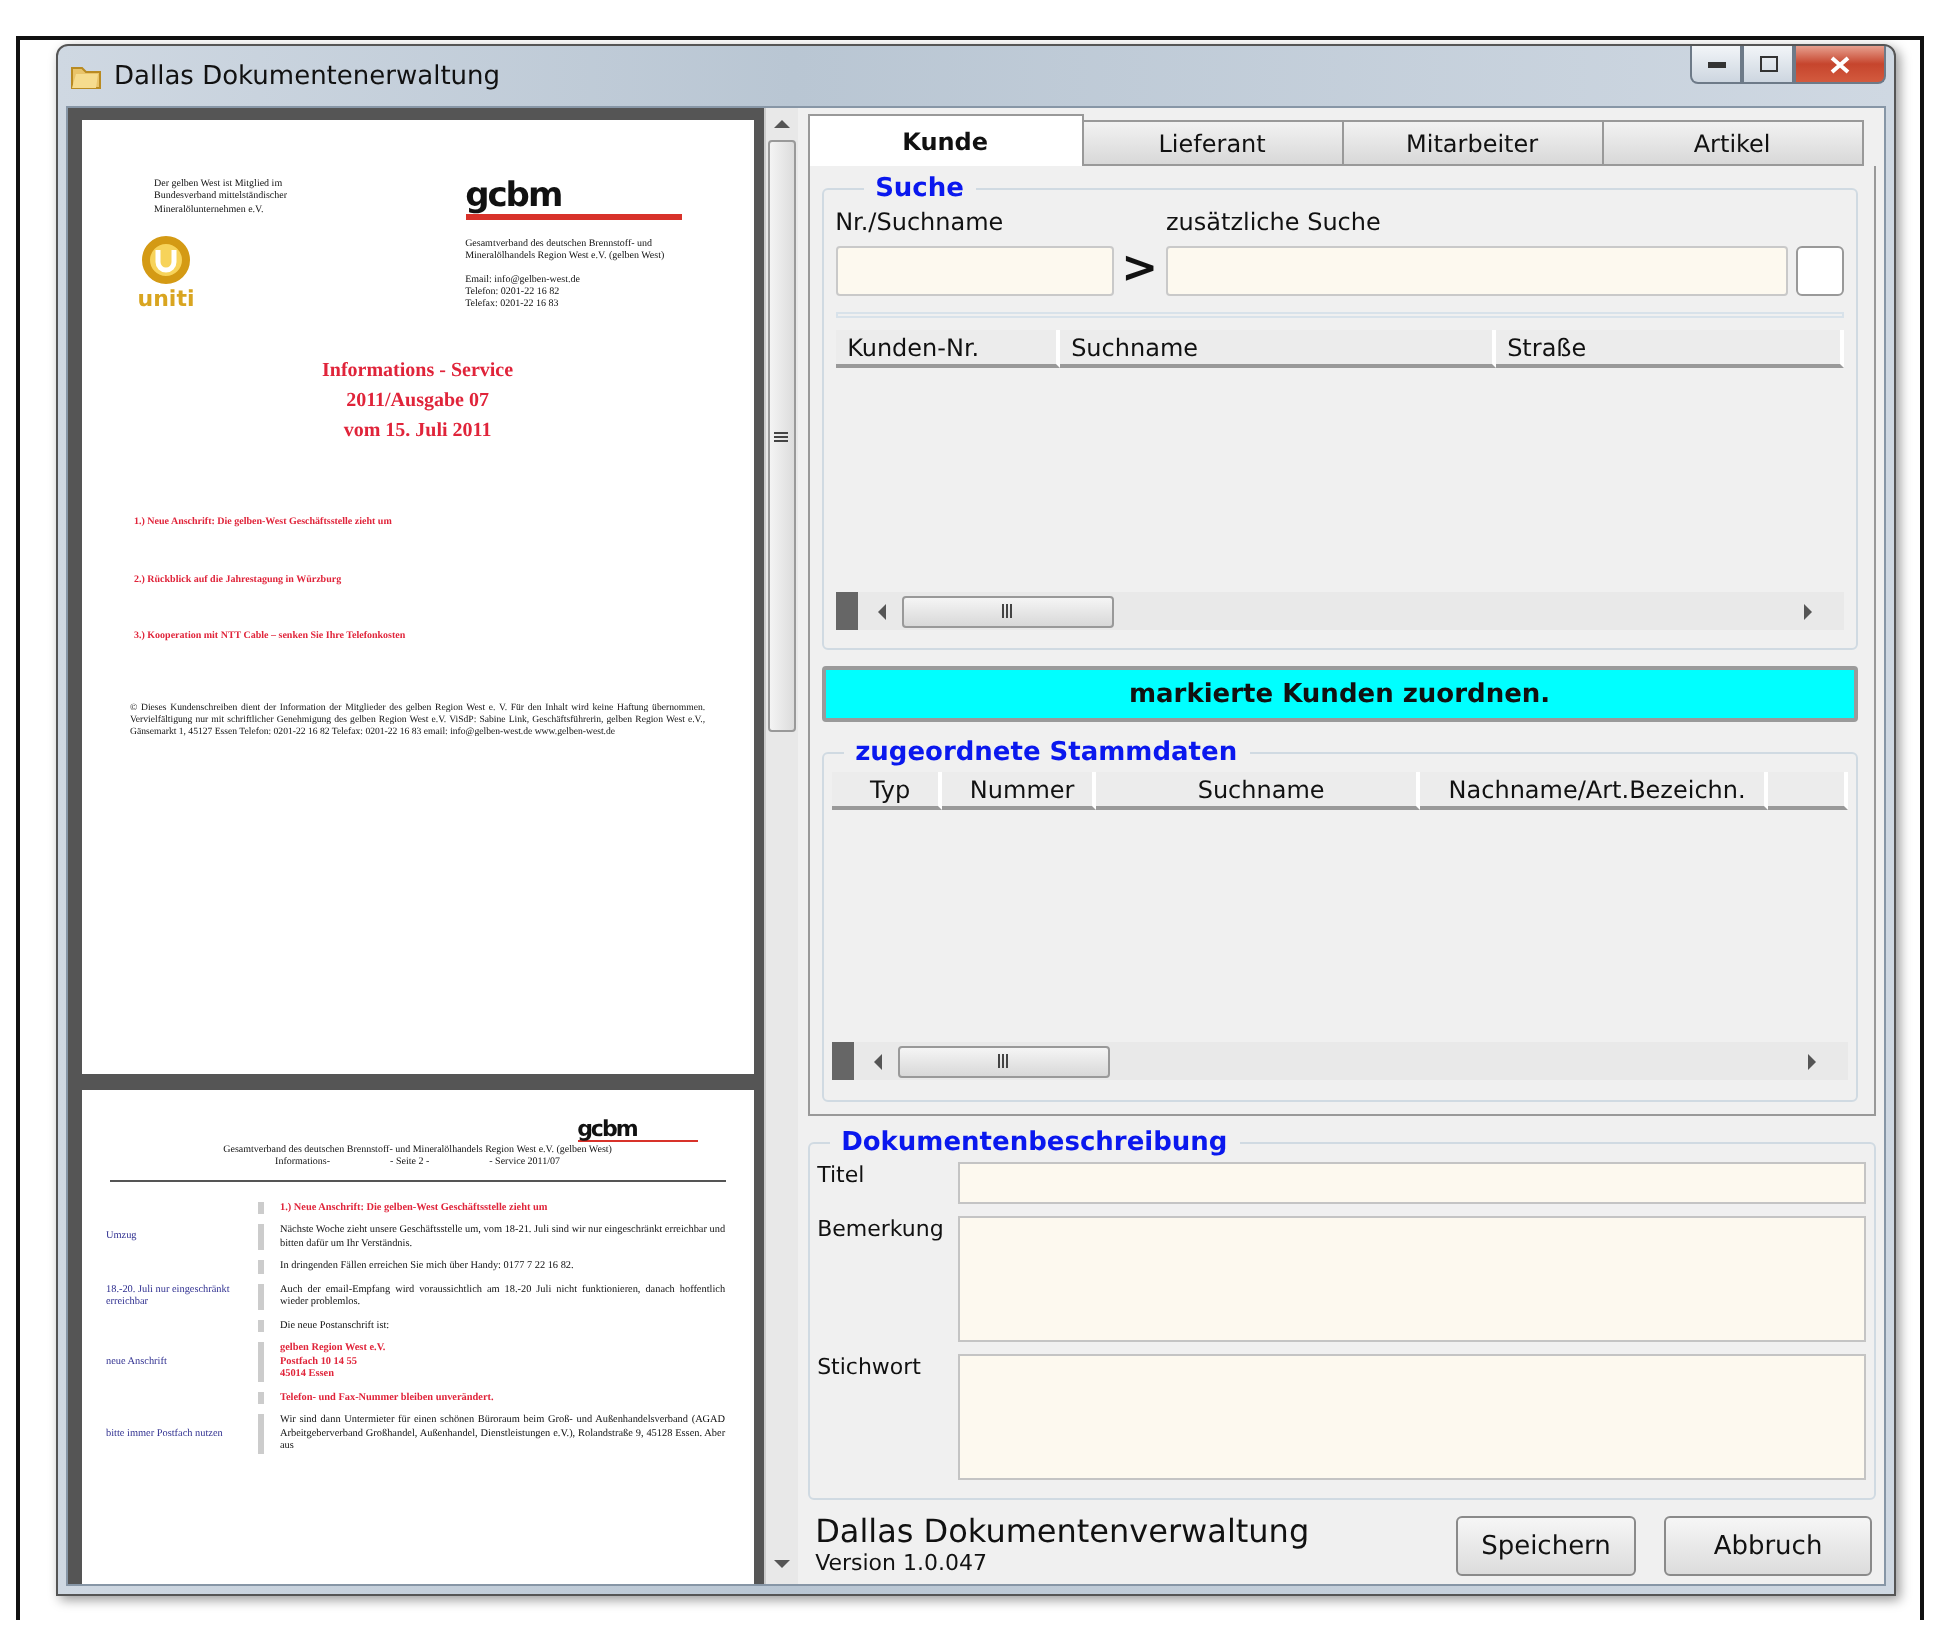 The height and width of the screenshot is (1628, 1940). What do you see at coordinates (886, 791) in the screenshot?
I see `column-header: Typ` at bounding box center [886, 791].